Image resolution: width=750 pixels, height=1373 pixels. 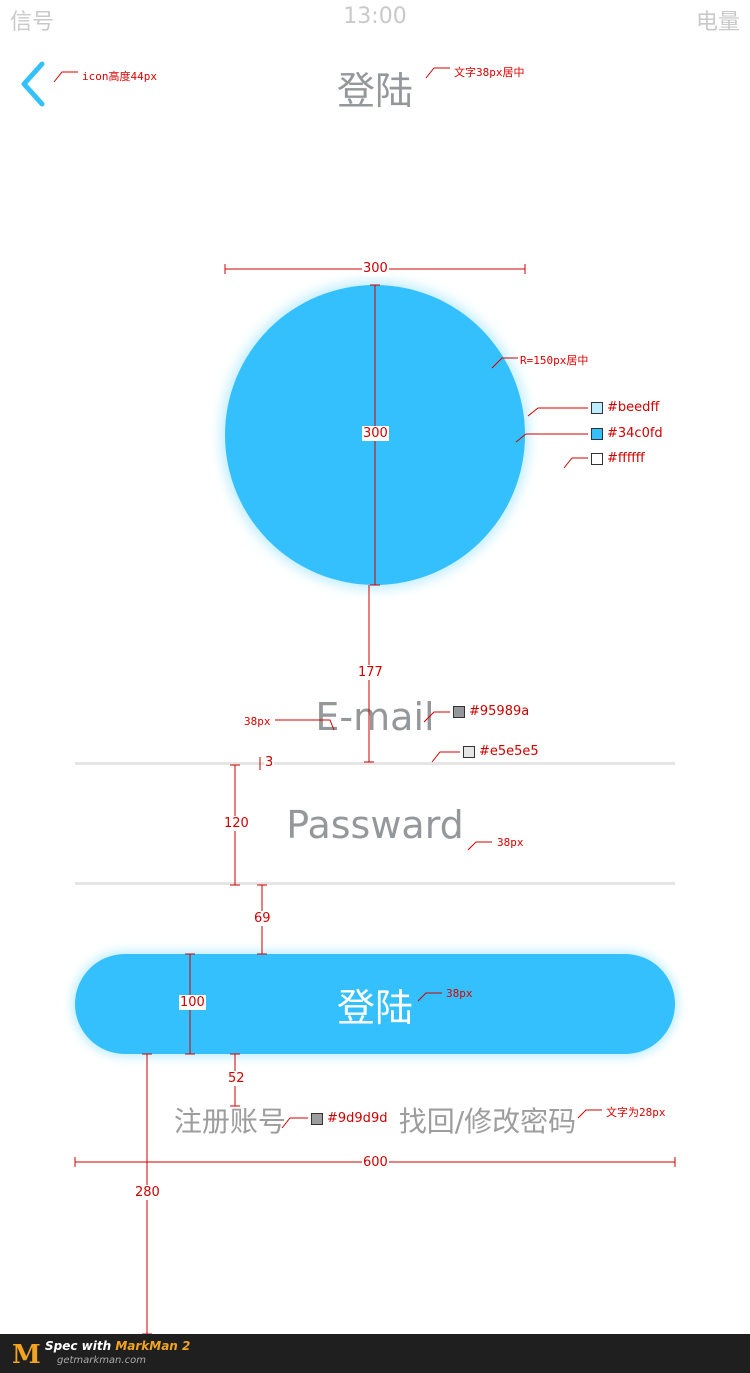 I want to click on annotation-color-label: #e5e5e5, so click(x=509, y=751).